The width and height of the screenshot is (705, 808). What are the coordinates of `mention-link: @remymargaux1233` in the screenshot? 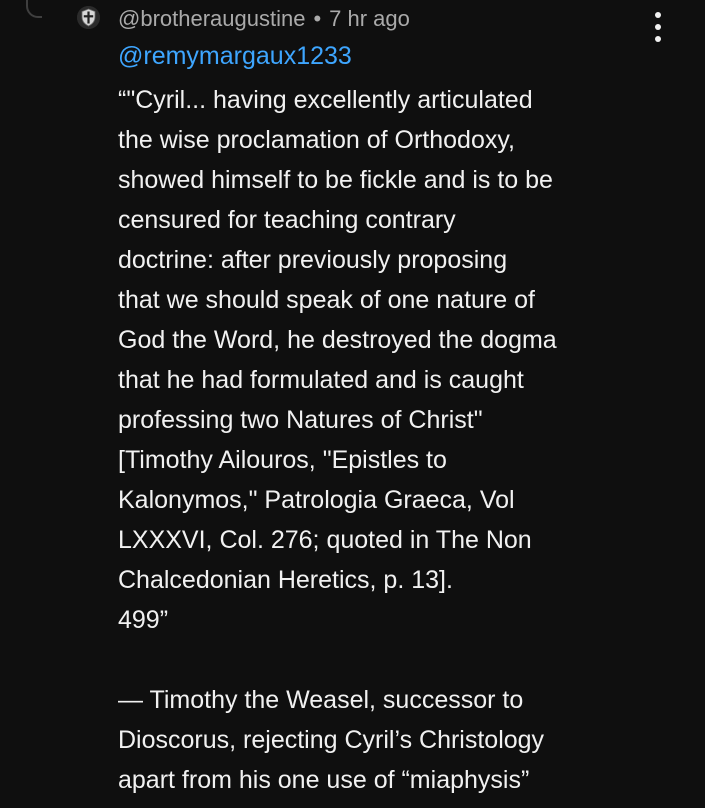 It's located at (235, 56).